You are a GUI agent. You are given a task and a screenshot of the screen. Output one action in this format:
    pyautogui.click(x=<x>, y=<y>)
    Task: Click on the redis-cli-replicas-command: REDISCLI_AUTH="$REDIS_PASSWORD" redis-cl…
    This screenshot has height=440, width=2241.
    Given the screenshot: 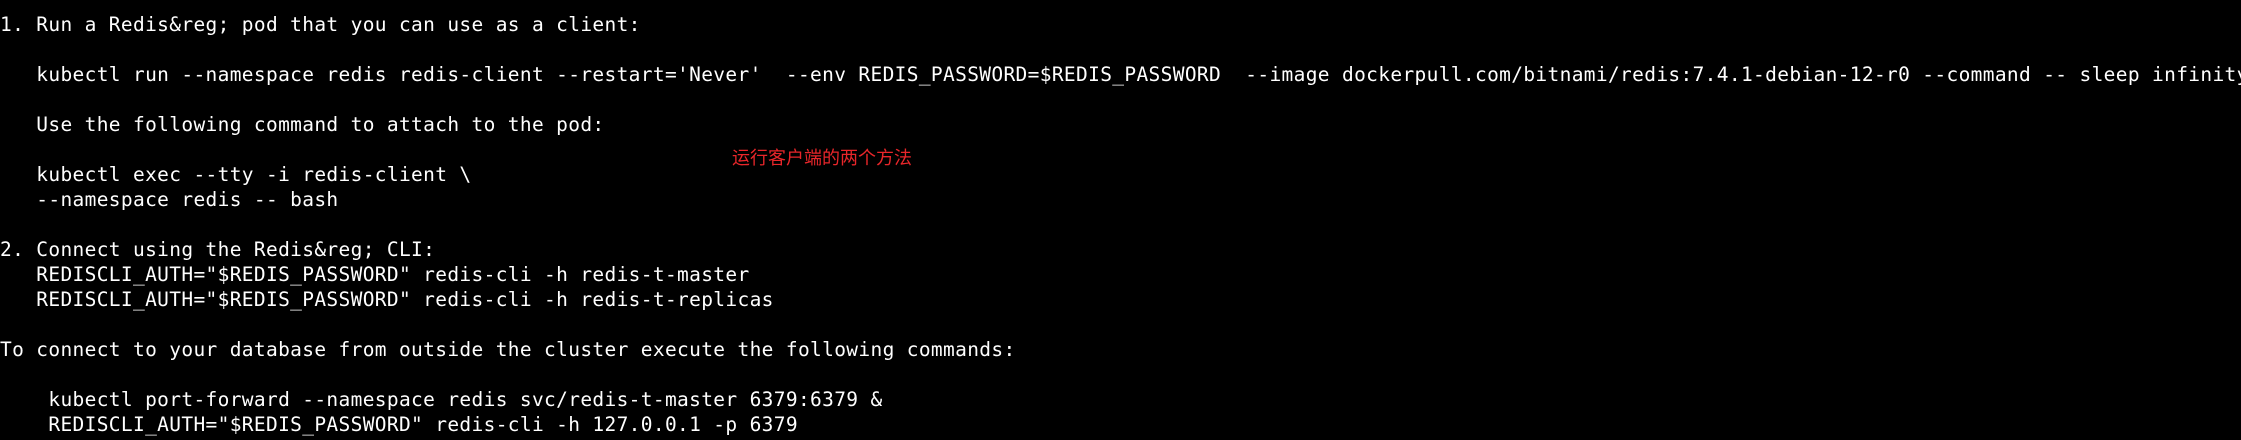 What is the action you would take?
    pyautogui.click(x=387, y=299)
    